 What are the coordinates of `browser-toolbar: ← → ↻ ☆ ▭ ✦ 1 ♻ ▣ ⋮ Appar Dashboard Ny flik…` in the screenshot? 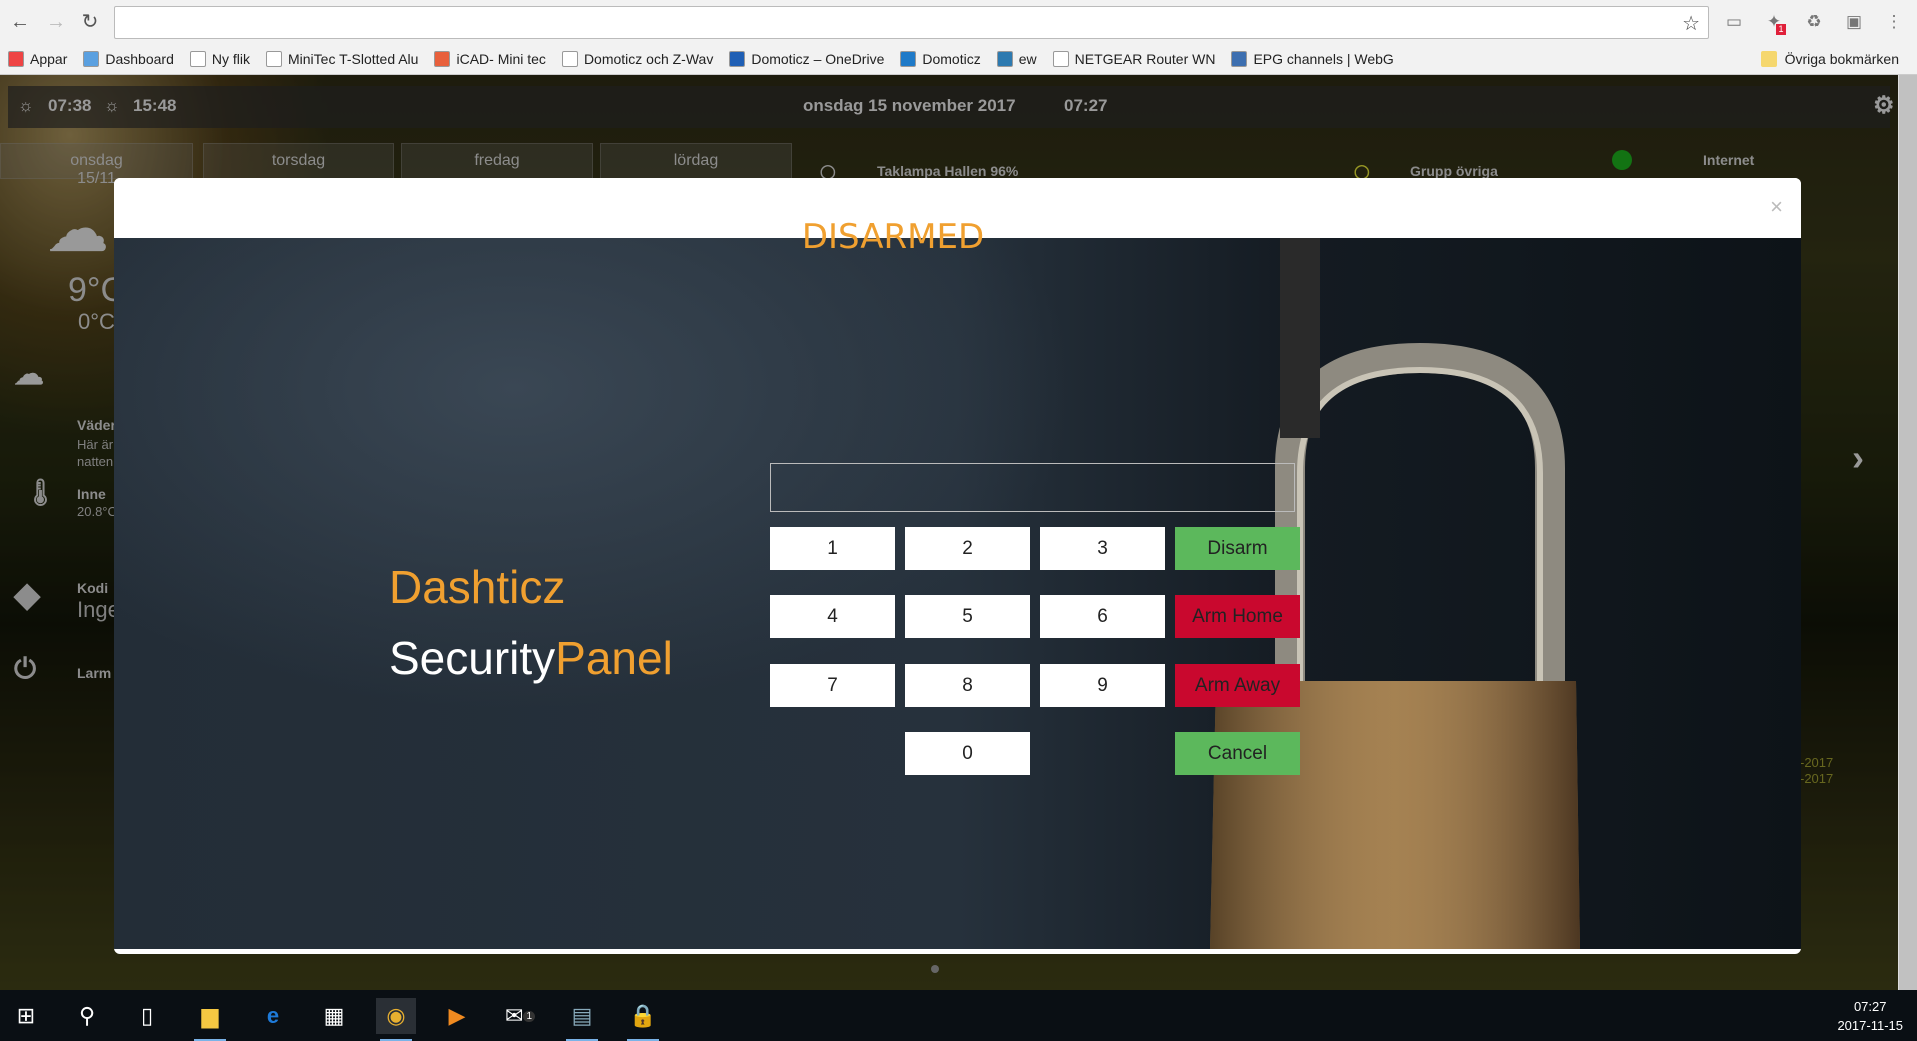 It's located at (958, 37).